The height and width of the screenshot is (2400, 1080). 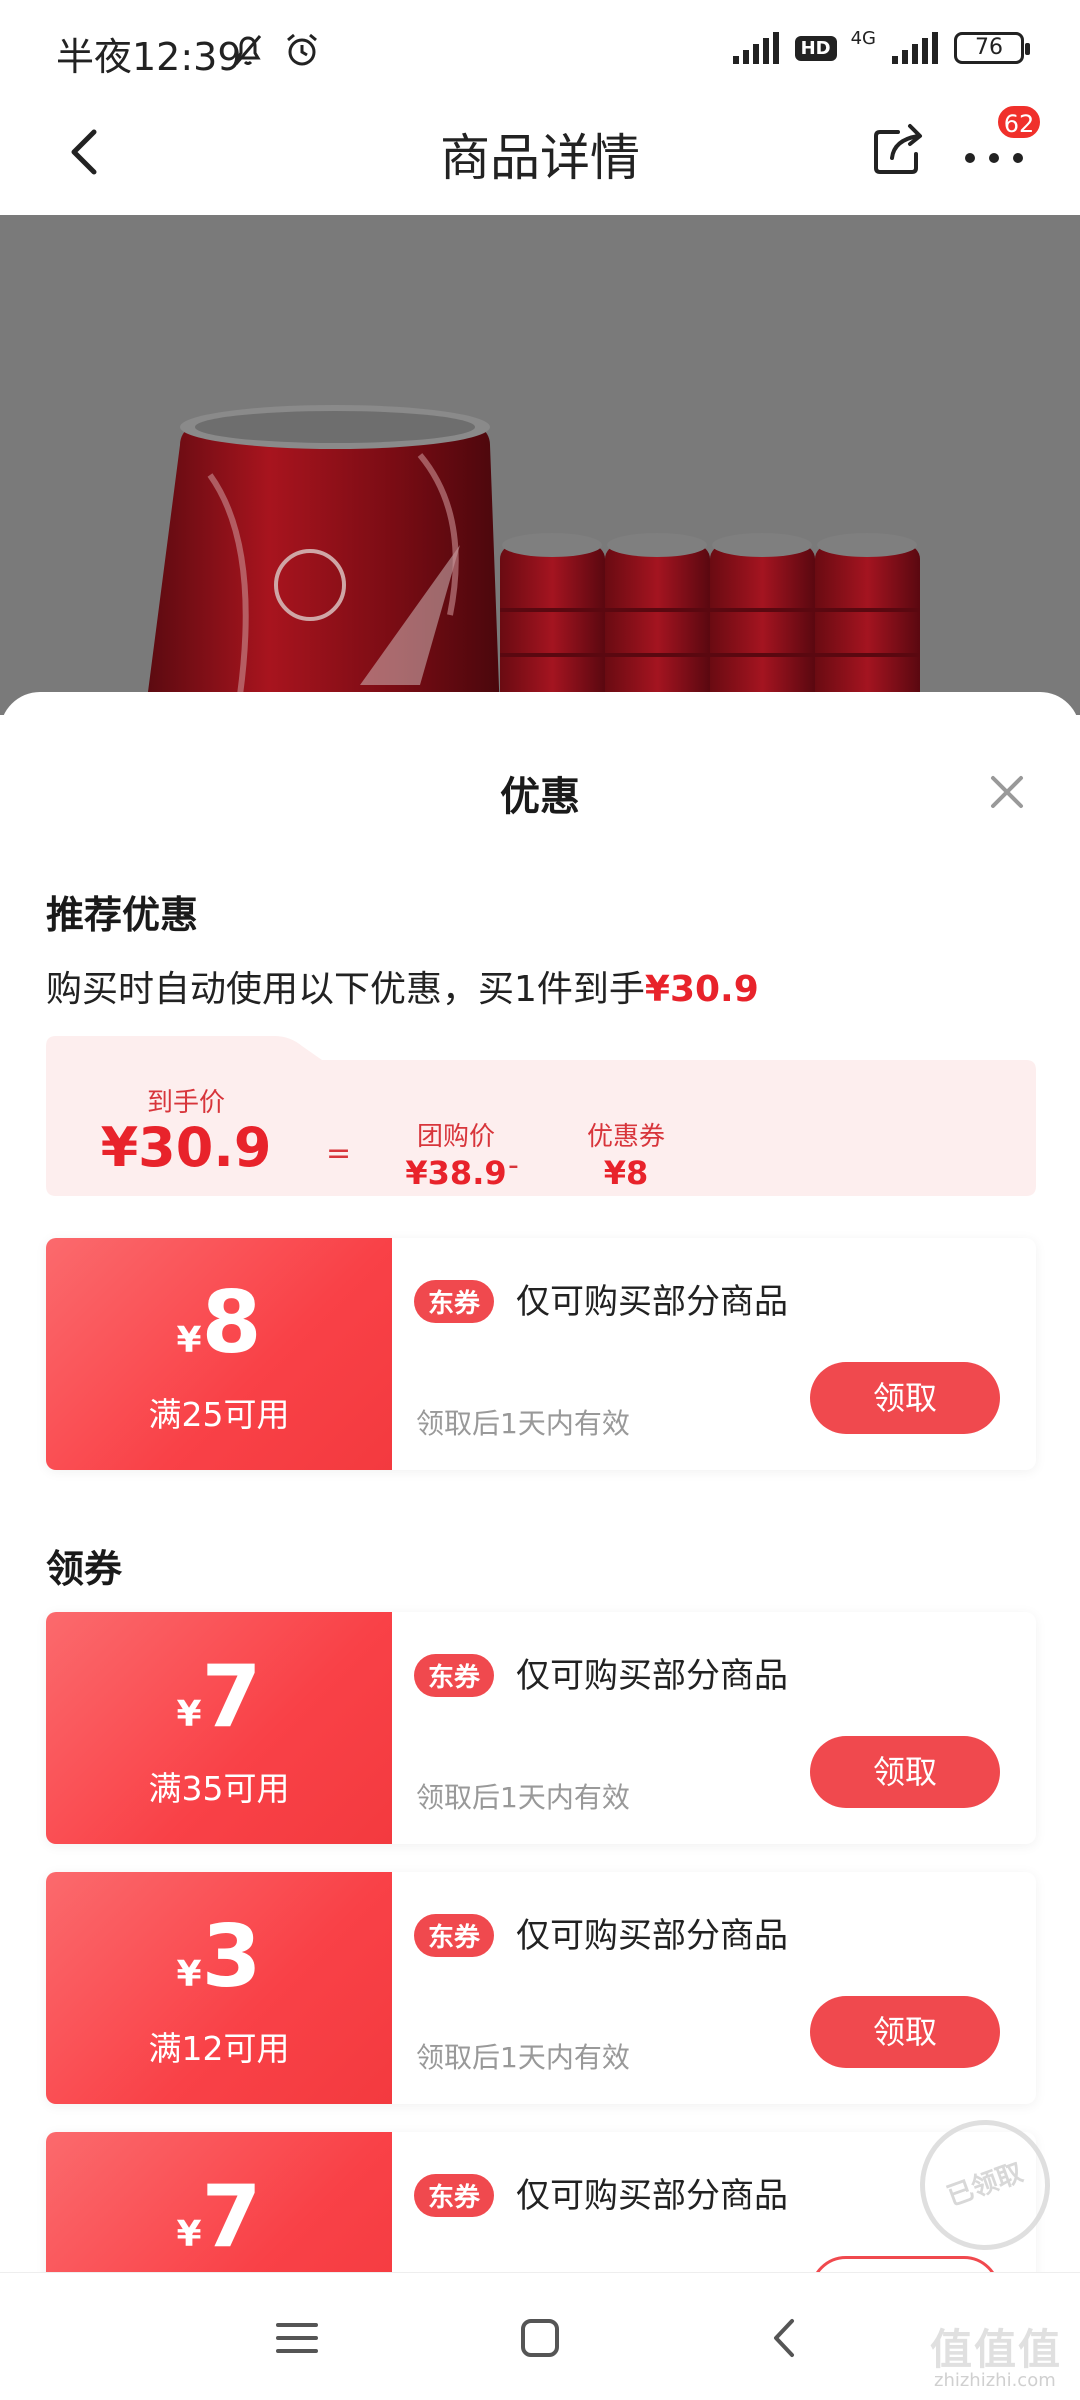 I want to click on coupon-amount-panel: ¥3 满12可用, so click(x=219, y=1988).